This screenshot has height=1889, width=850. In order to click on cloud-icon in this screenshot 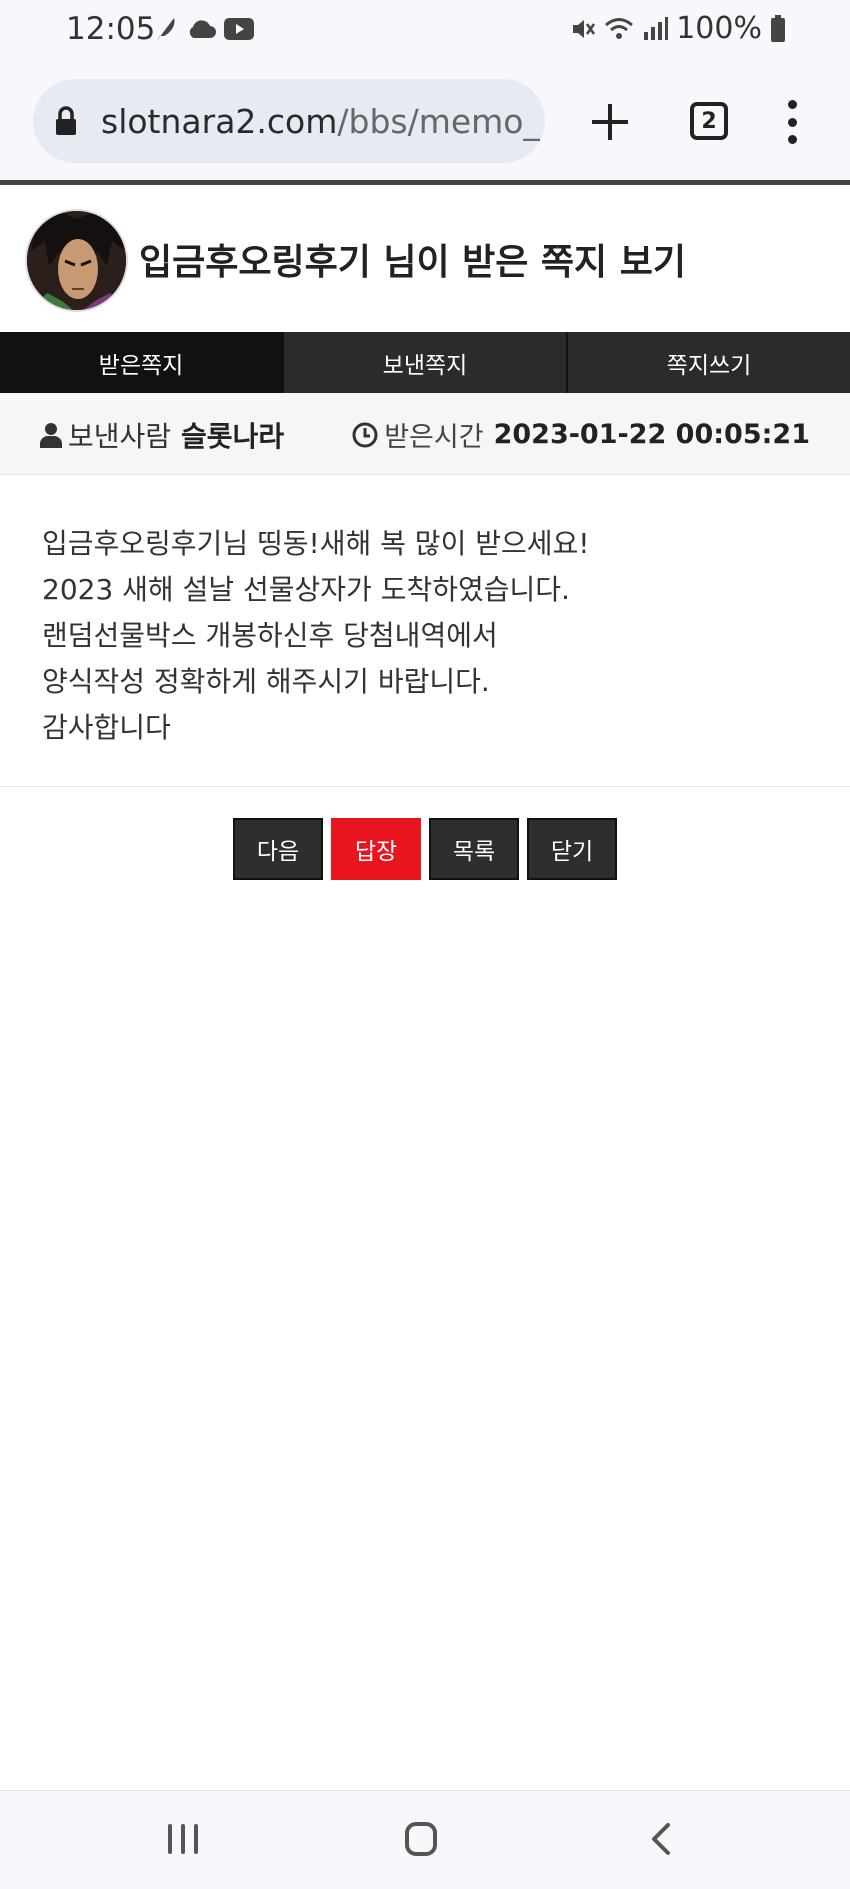, I will do `click(202, 29)`.